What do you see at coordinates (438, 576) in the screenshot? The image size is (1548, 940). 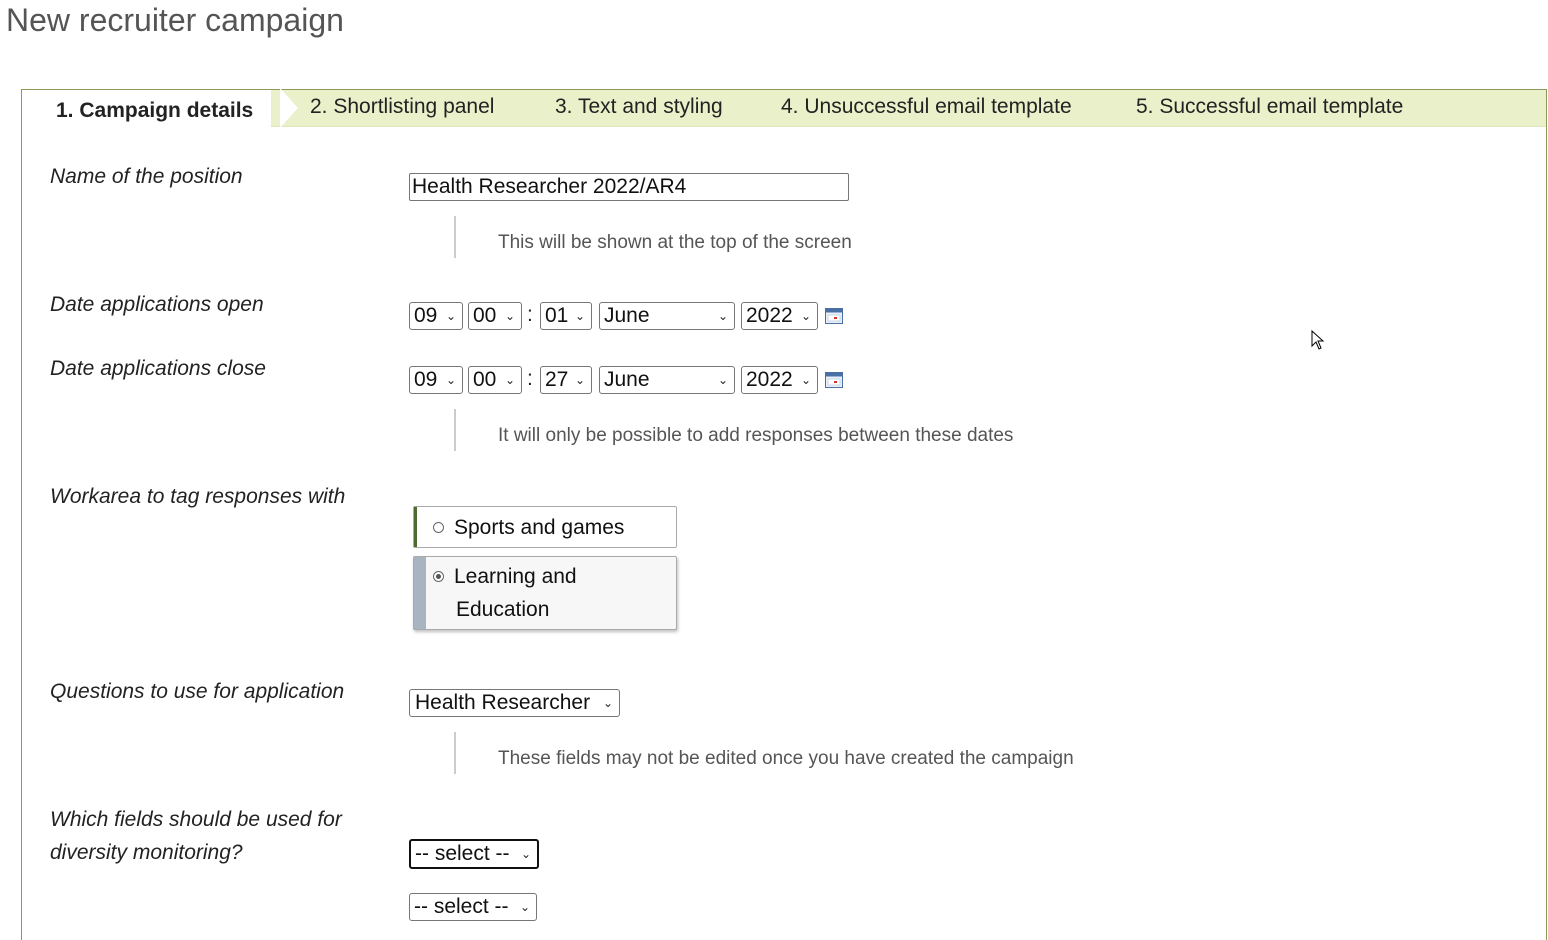 I see `radio-button-selected` at bounding box center [438, 576].